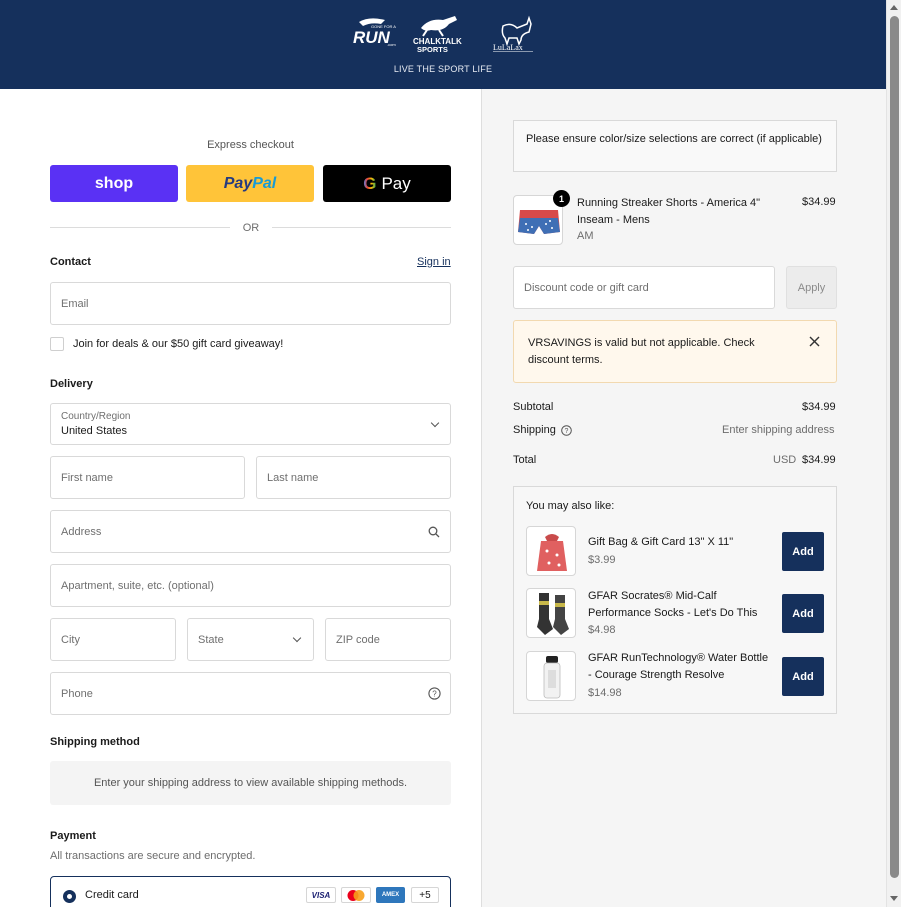 The height and width of the screenshot is (907, 901). Describe the element at coordinates (644, 287) in the screenshot. I see `discount-code-field: Discount code or gift card` at that location.